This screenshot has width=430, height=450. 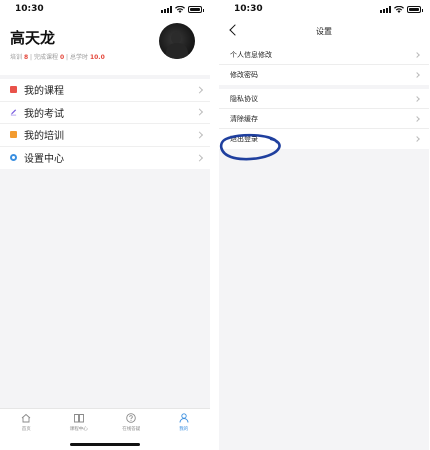 I want to click on menu-item-label: 我的课程, so click(x=44, y=92).